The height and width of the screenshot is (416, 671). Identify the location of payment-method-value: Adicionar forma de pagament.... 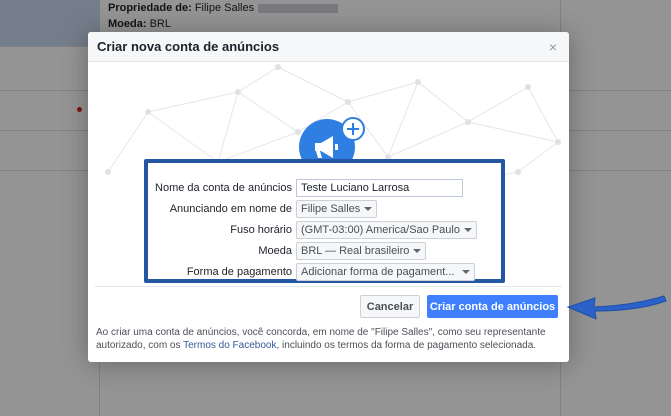
(378, 271).